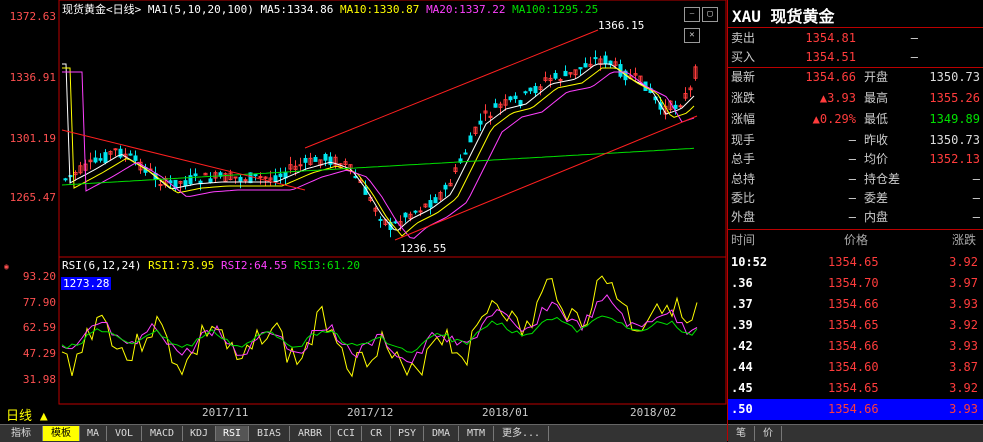 This screenshot has height=442, width=983. What do you see at coordinates (855, 409) in the screenshot?
I see `tick-row: .50 1354.66 3.93` at bounding box center [855, 409].